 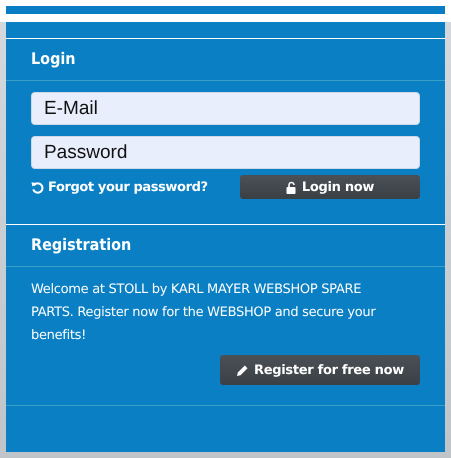 What do you see at coordinates (225, 152) in the screenshot?
I see `password-field: Password` at bounding box center [225, 152].